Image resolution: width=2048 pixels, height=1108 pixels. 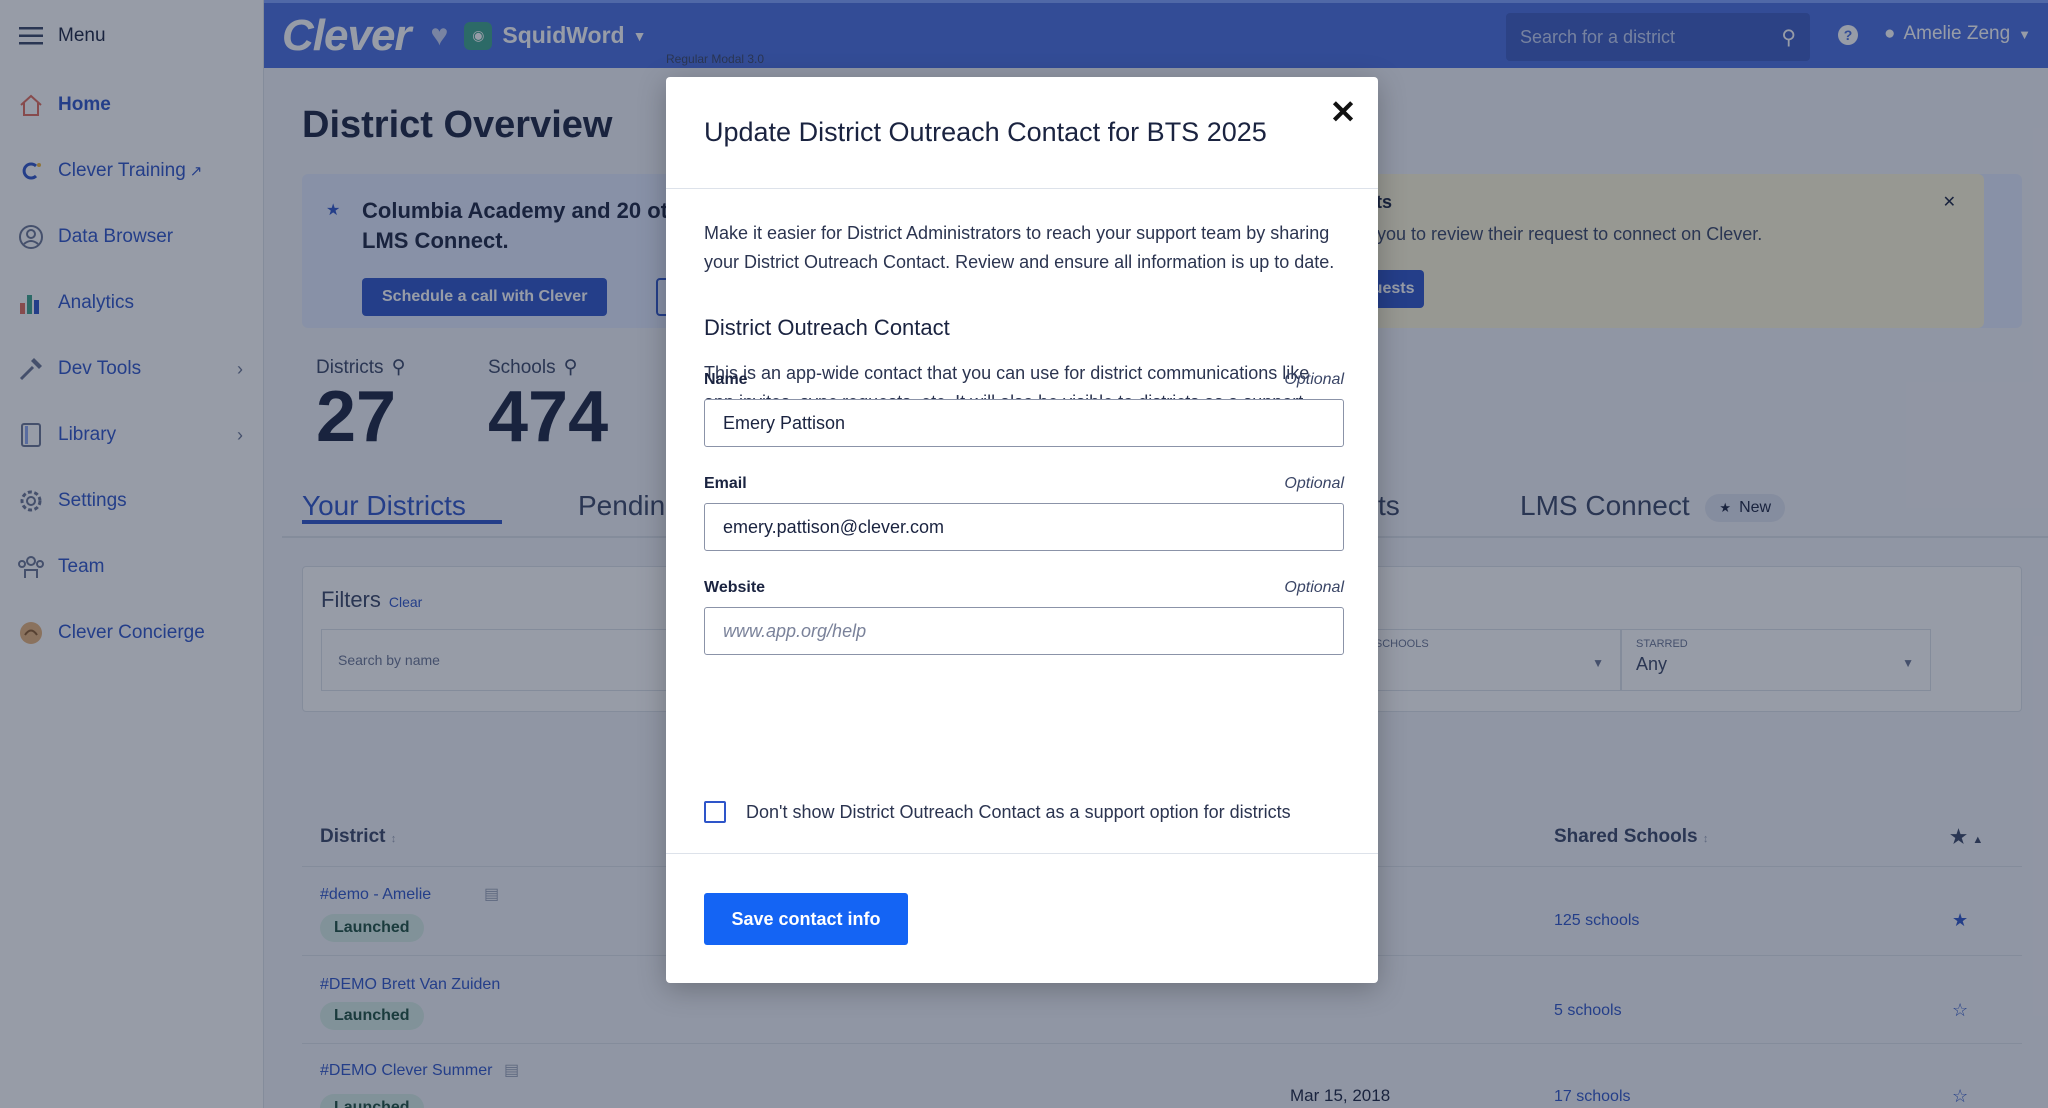 I want to click on modal-divider, so click(x=1022, y=853).